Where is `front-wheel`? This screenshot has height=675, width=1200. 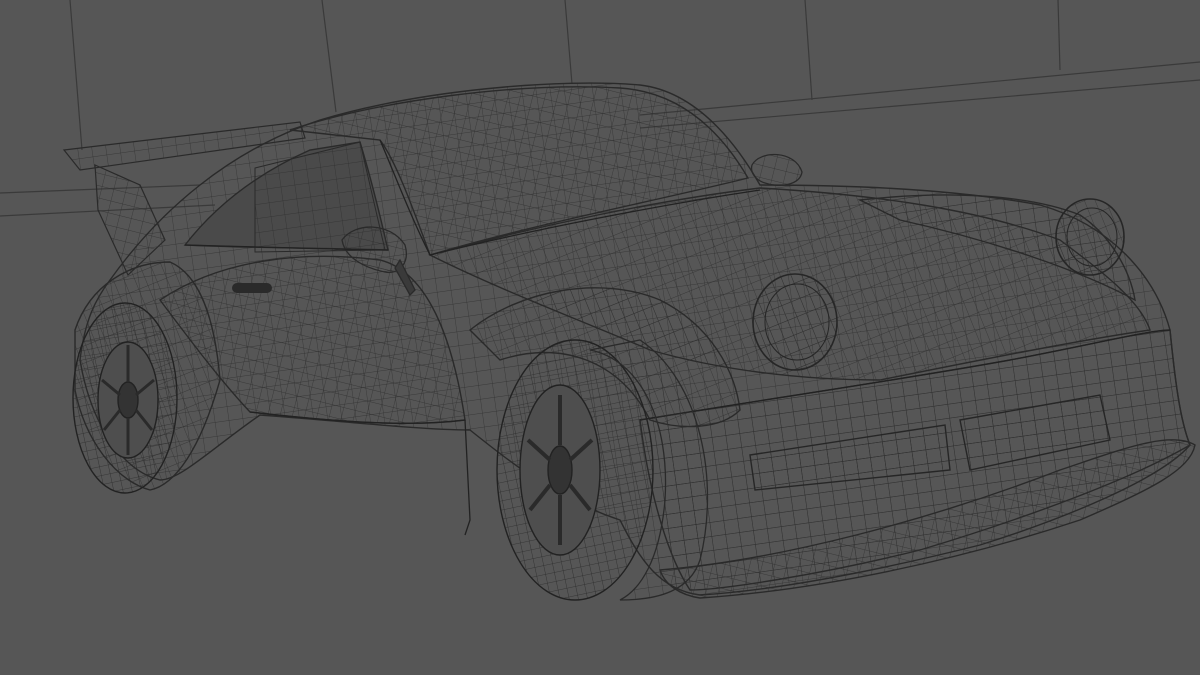
front-wheel is located at coordinates (575, 470).